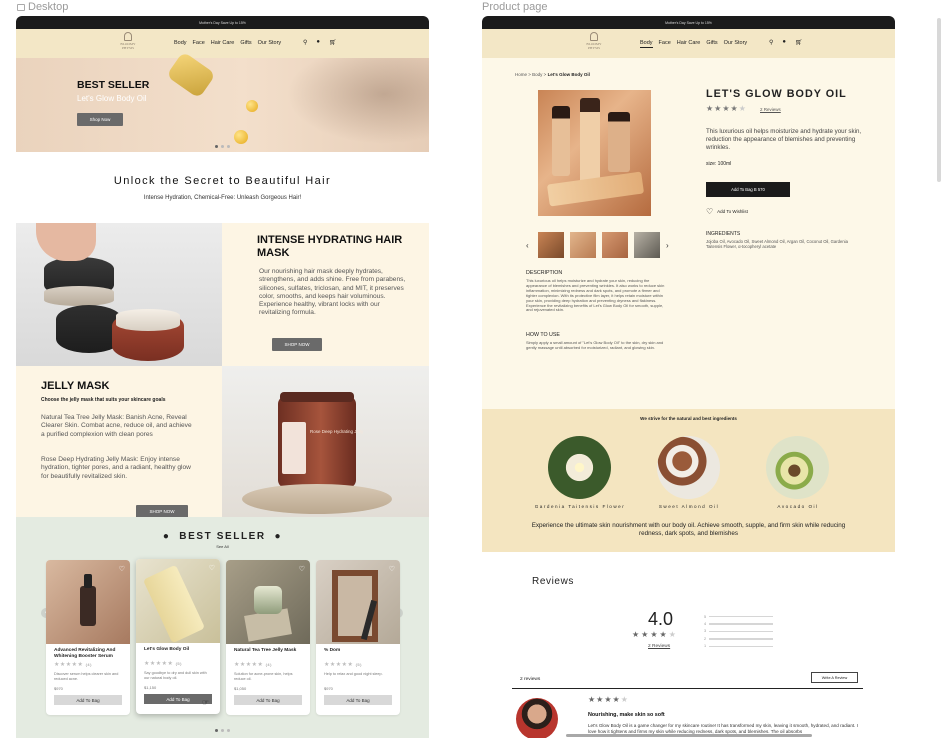 This screenshot has width=942, height=738. Describe the element at coordinates (521, 74) in the screenshot. I see `breadcrumb-home: Home` at that location.